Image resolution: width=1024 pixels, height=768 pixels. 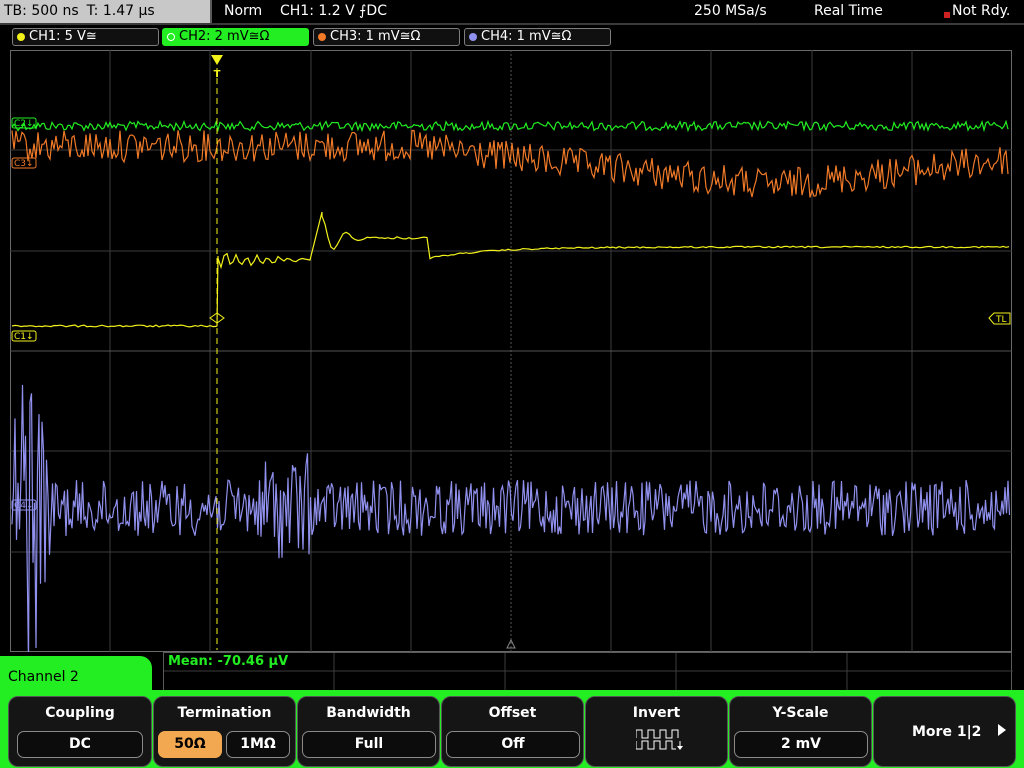 I want to click on invert-title: Invert, so click(x=656, y=713).